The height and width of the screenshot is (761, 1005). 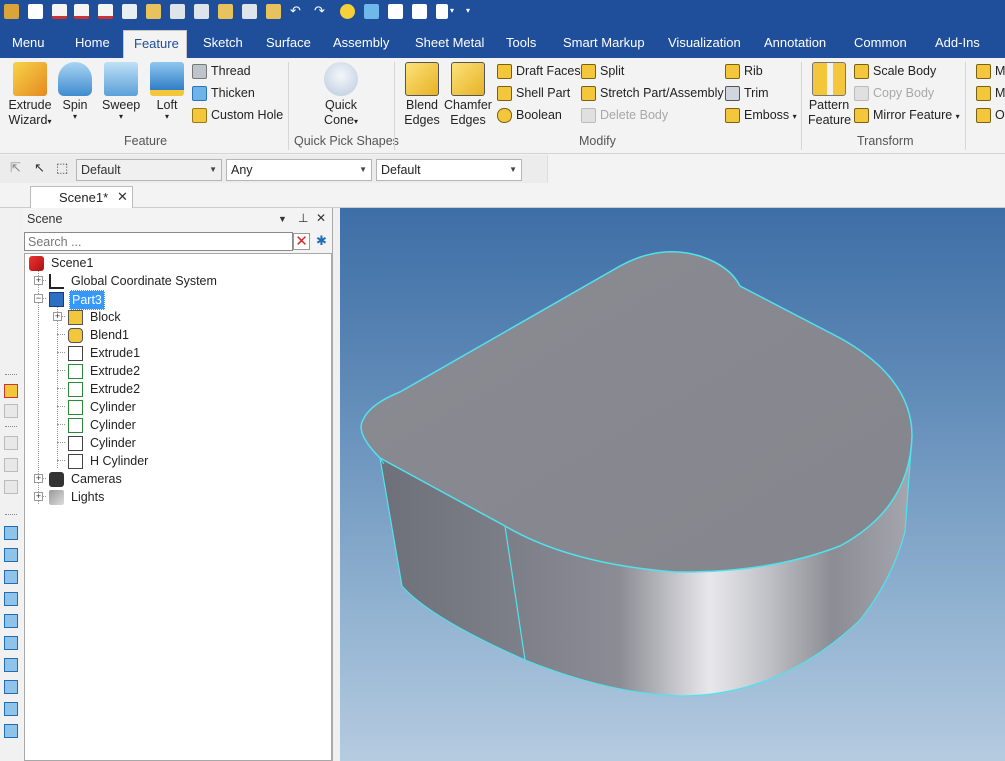 What do you see at coordinates (761, 115) in the screenshot?
I see `emboss-button: Emboss ▾` at bounding box center [761, 115].